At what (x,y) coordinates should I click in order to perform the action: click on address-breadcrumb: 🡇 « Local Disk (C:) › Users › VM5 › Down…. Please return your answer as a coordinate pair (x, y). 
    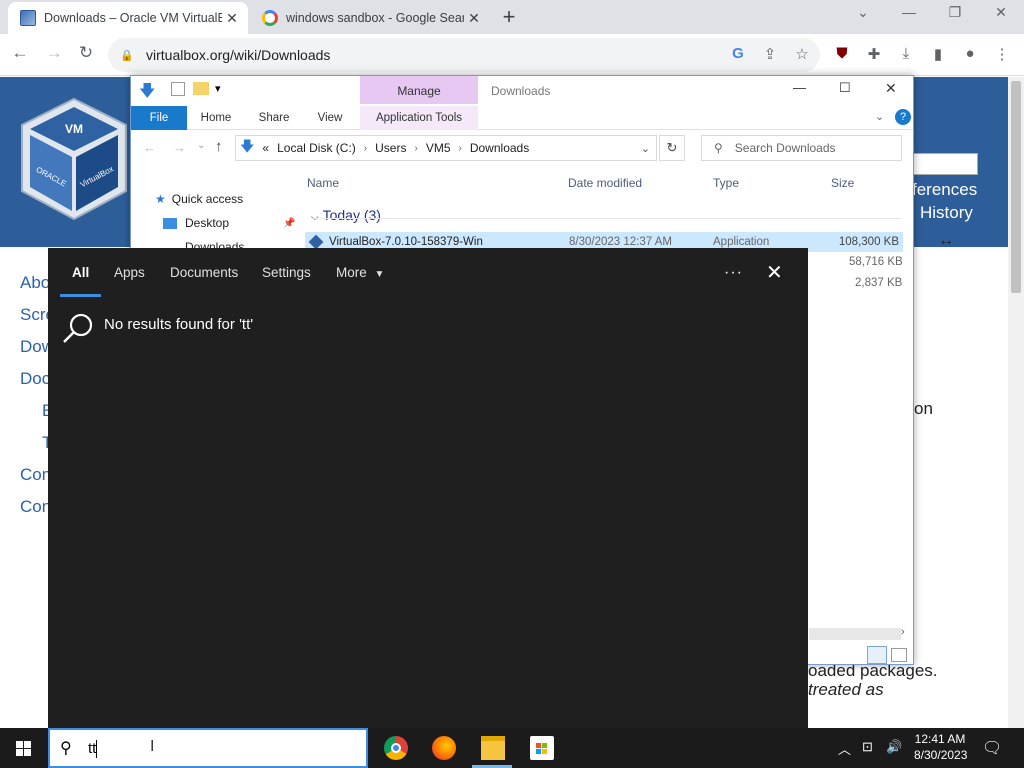
    Looking at the image, I should click on (446, 148).